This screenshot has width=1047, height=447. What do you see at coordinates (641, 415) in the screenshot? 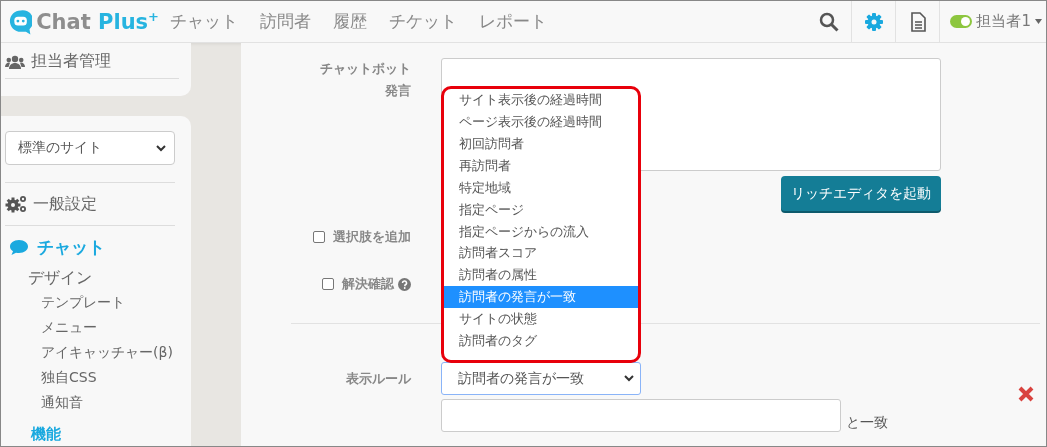
I see `match-input` at bounding box center [641, 415].